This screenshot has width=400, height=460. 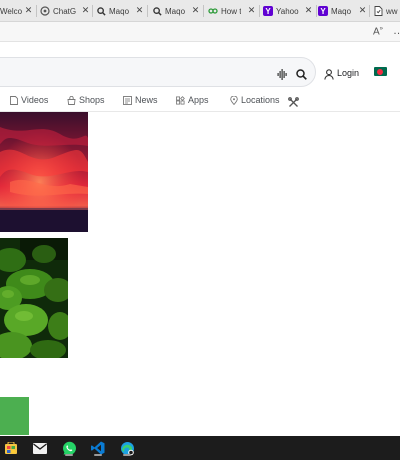 I want to click on tab-www: ww, so click(x=386, y=11).